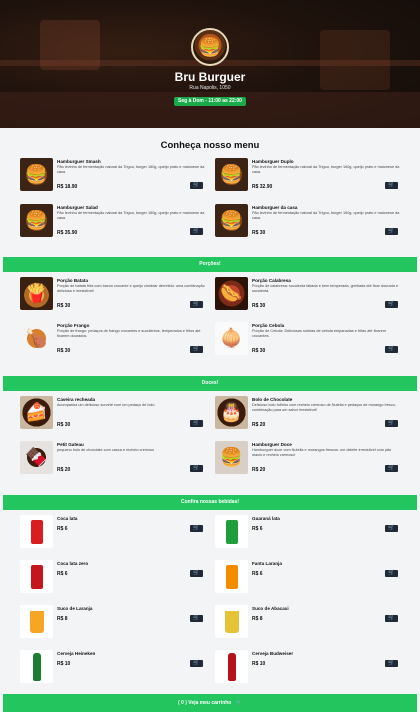 The image size is (420, 712). I want to click on menu-item: Coca lata zero R$ 6 🛒, so click(115, 580).